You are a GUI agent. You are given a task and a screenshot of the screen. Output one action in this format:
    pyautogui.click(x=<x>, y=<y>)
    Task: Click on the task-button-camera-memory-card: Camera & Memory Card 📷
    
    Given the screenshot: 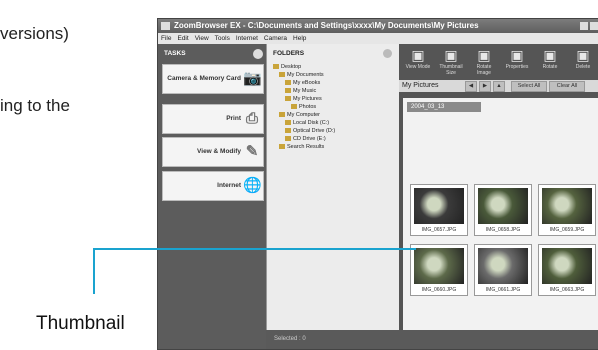 What is the action you would take?
    pyautogui.click(x=213, y=79)
    